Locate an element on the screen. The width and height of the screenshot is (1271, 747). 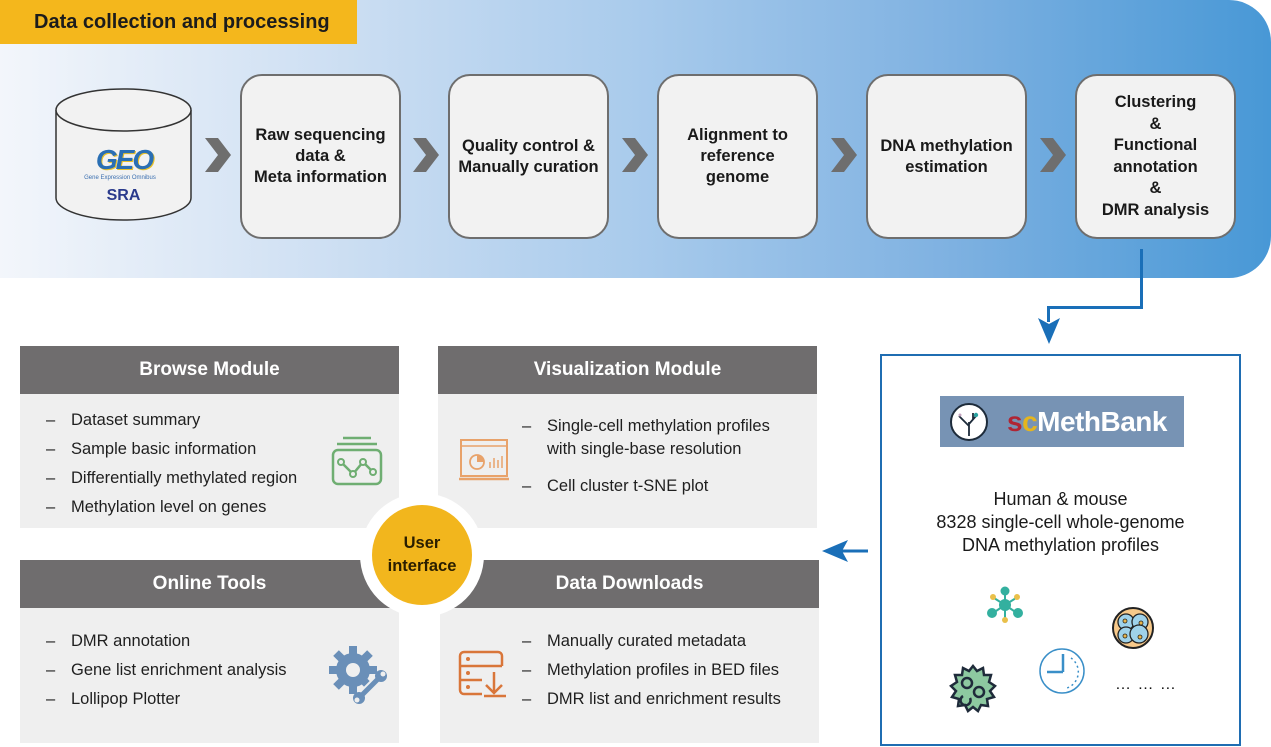
pipeline-step-raw-data: Raw sequencing data & Meta information is located at coordinates (320, 156).